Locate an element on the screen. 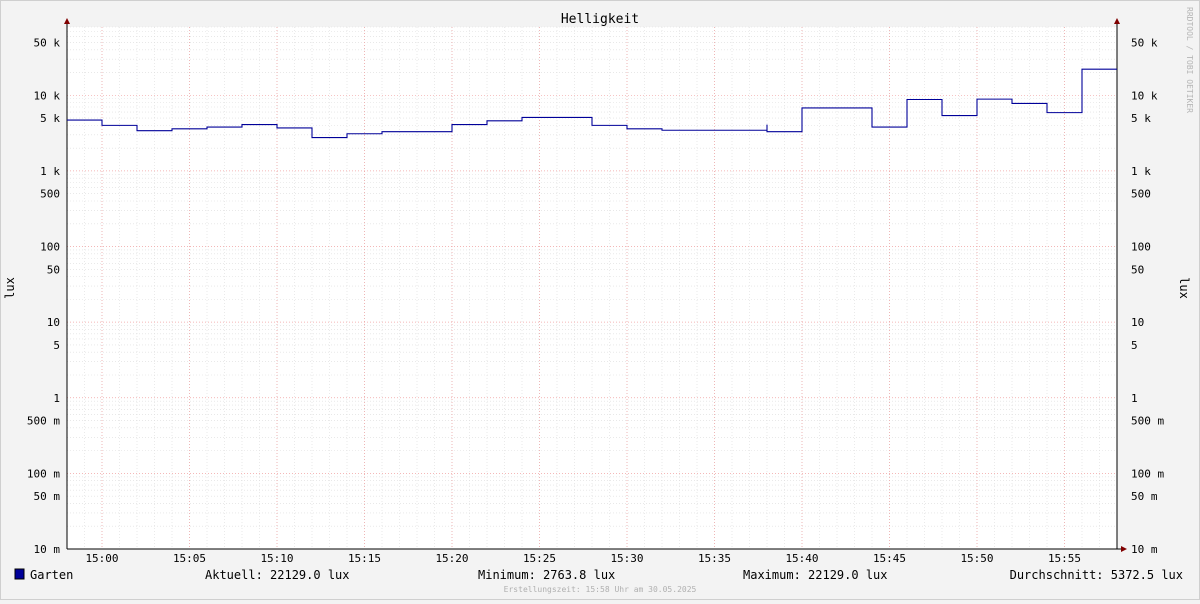 This screenshot has height=604, width=1200. y-tick-label-left: 1 k is located at coordinates (50, 171).